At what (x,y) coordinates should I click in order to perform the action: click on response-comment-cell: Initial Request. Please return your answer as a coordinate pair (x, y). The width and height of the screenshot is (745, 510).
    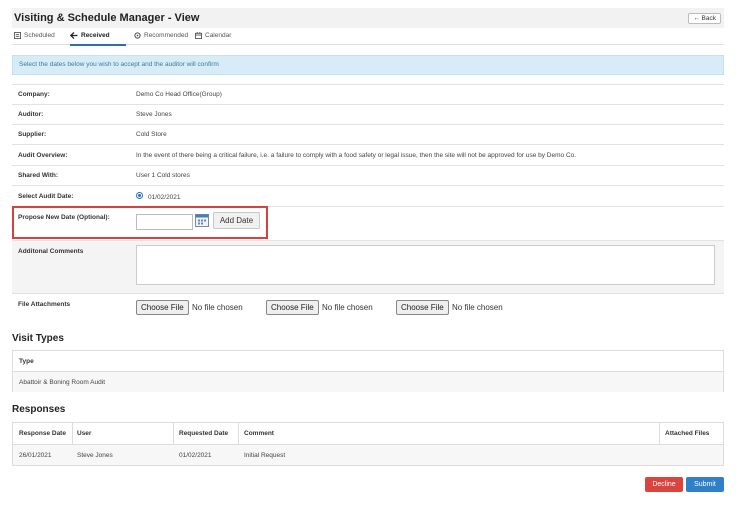
    Looking at the image, I should click on (265, 455).